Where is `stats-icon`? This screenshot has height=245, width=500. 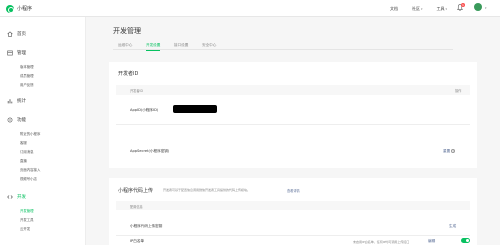 stats-icon is located at coordinates (10, 101).